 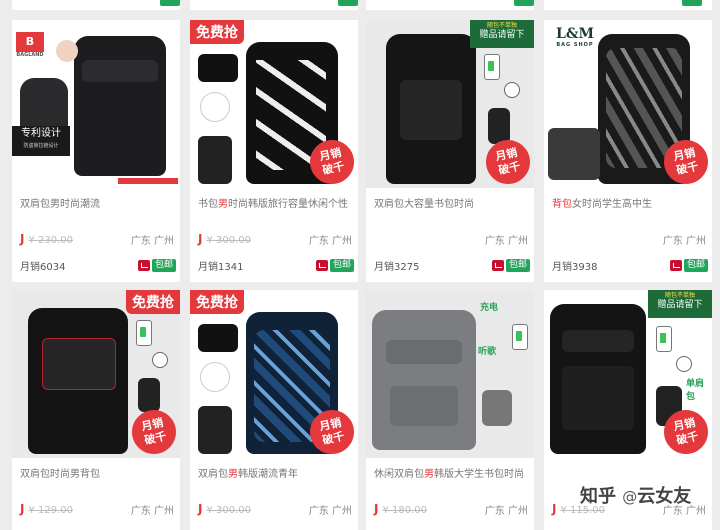 I want to click on patent-sub: 防盗锁拉链设计, so click(x=41, y=146).